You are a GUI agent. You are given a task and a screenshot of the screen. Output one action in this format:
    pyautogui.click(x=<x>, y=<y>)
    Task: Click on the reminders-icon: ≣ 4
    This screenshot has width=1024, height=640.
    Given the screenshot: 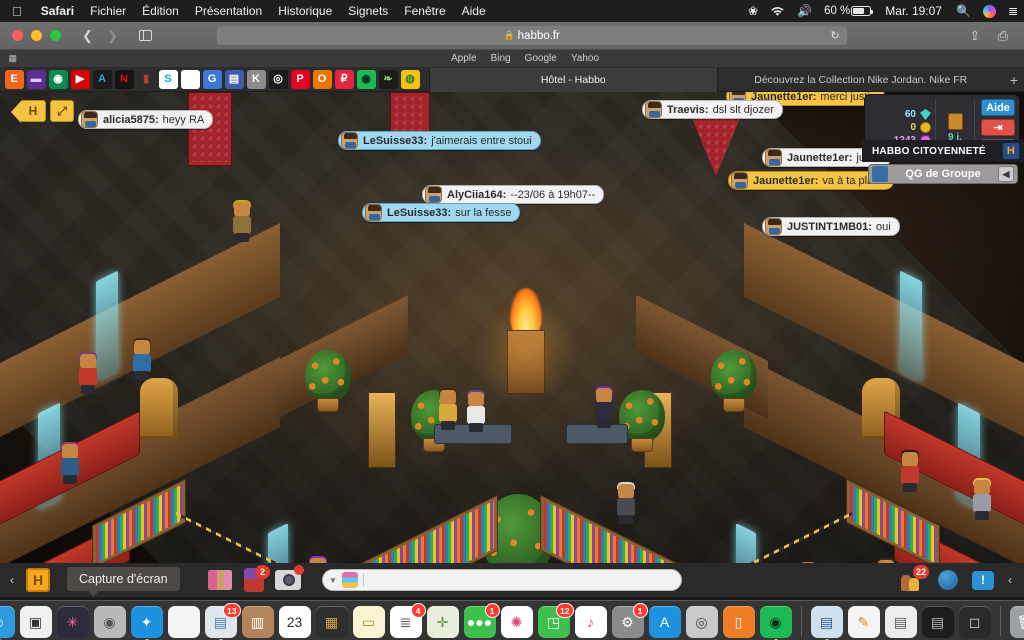 What is the action you would take?
    pyautogui.click(x=407, y=620)
    